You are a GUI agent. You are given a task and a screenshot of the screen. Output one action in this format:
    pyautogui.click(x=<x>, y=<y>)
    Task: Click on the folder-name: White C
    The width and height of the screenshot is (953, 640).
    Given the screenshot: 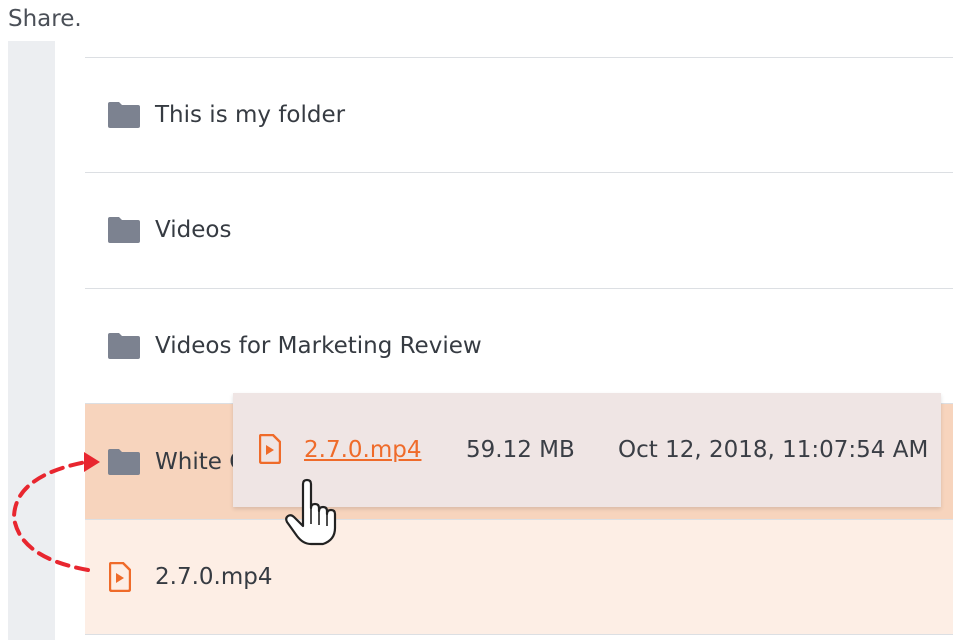 What is the action you would take?
    pyautogui.click(x=200, y=461)
    